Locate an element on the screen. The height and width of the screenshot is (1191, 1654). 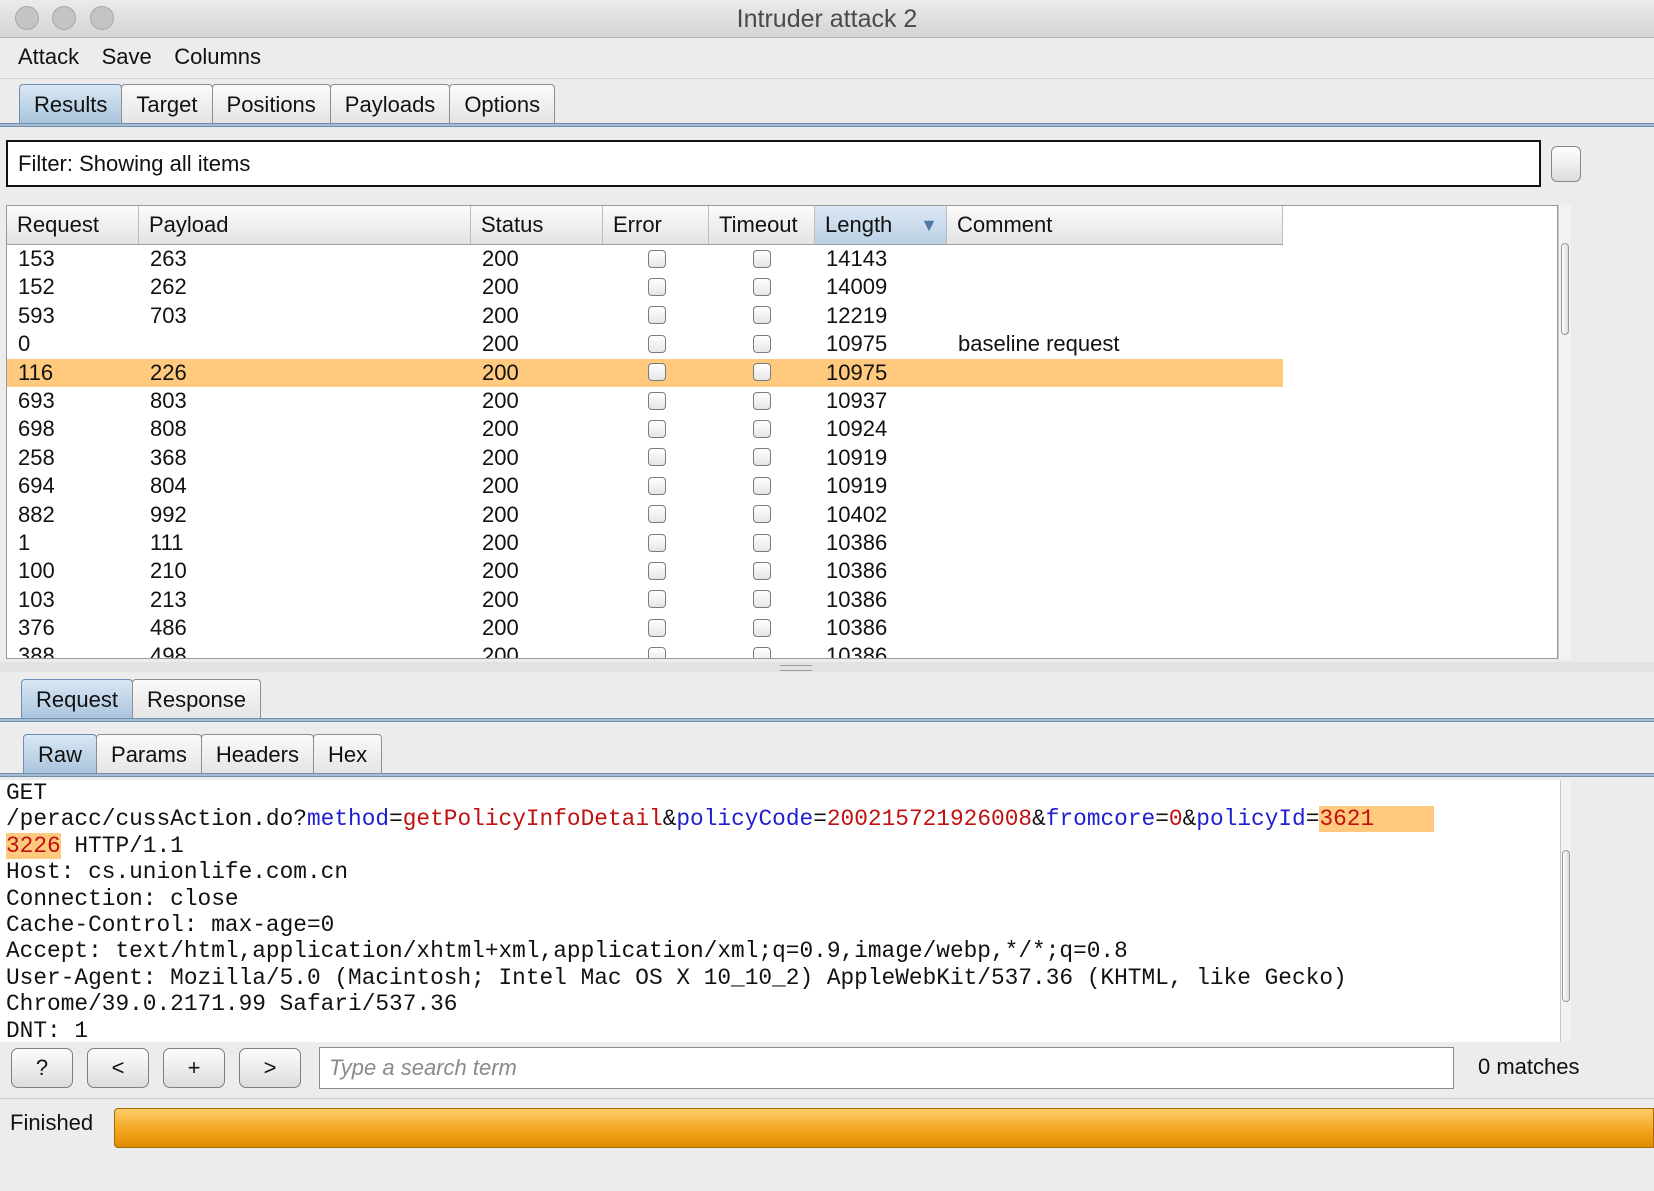
table-row: 258 368 200 10919 is located at coordinates (645, 458).